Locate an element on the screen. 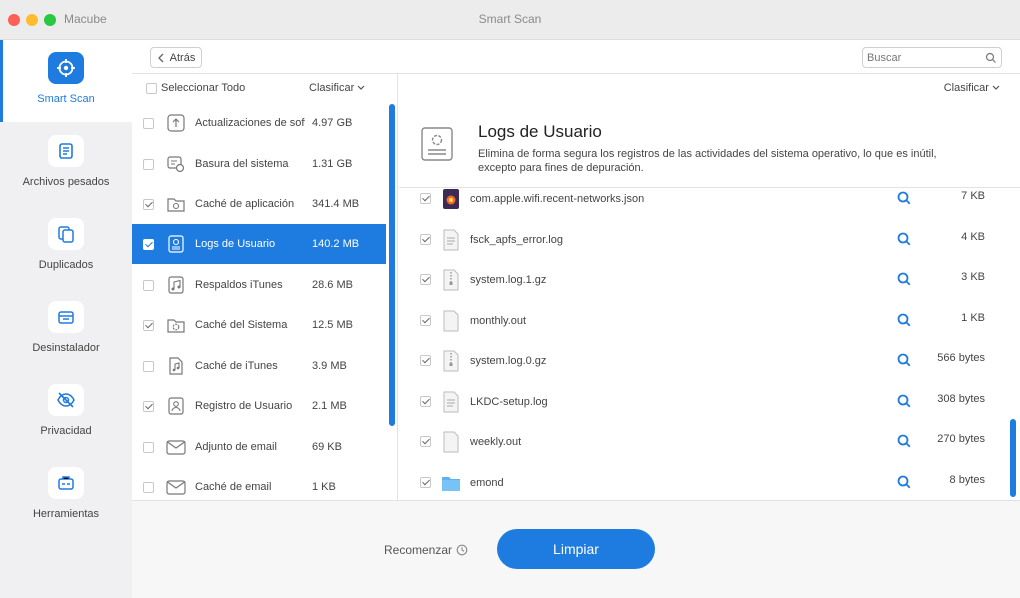 Image resolution: width=1020 pixels, height=598 pixels. file-row: emond 8 bytes is located at coordinates (709, 481).